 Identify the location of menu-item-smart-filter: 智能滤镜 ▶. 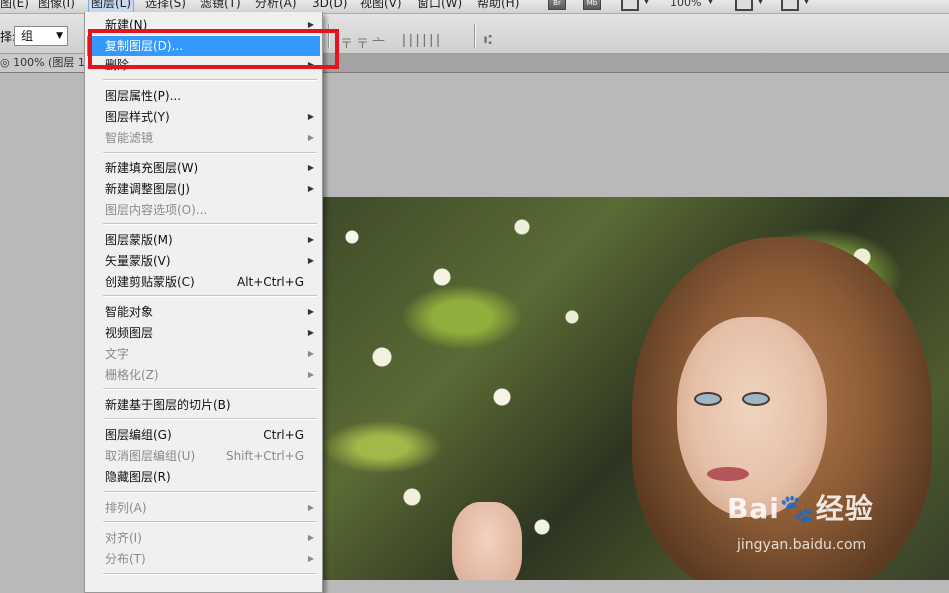
(203, 138).